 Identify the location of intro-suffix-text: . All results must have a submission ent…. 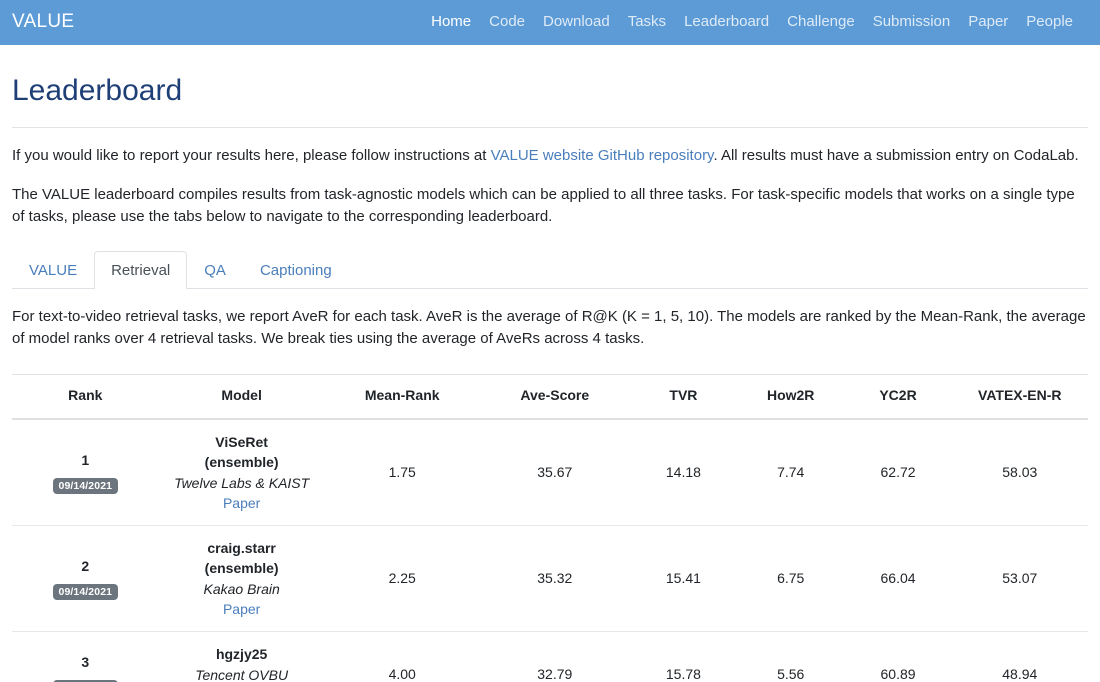
(896, 155).